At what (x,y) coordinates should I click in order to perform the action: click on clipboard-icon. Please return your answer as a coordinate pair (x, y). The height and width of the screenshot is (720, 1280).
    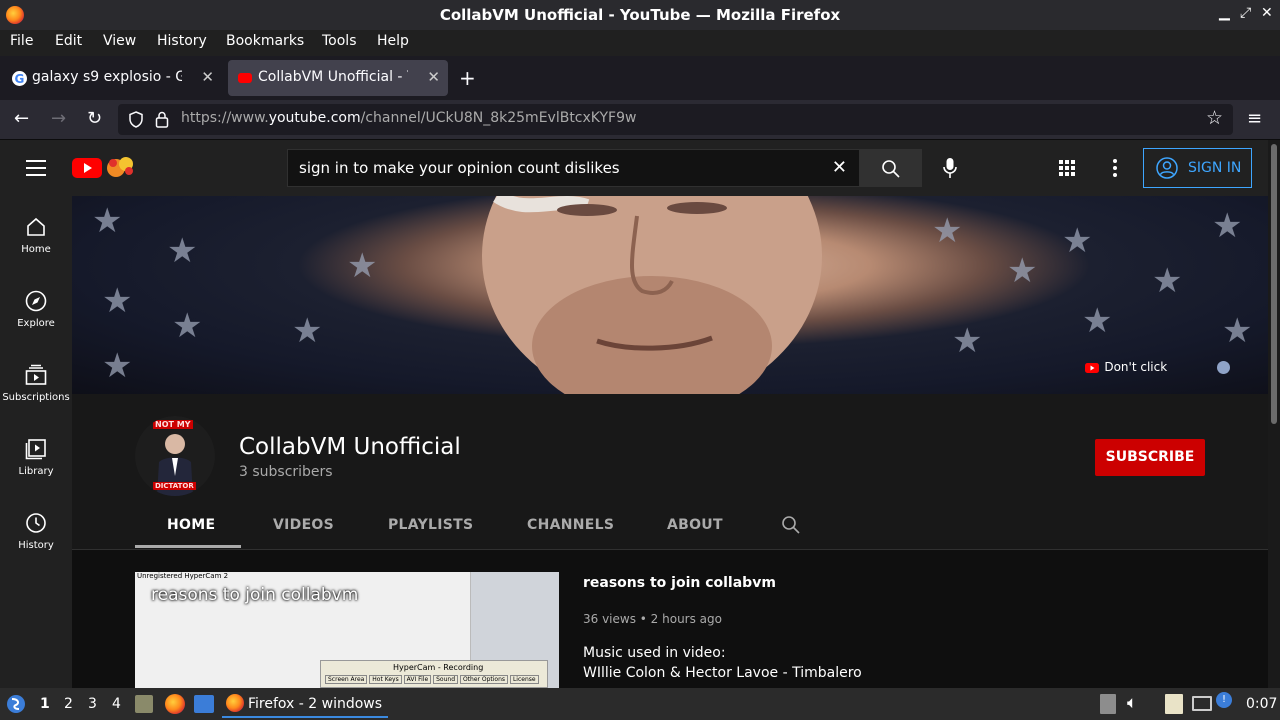
    Looking at the image, I should click on (1174, 704).